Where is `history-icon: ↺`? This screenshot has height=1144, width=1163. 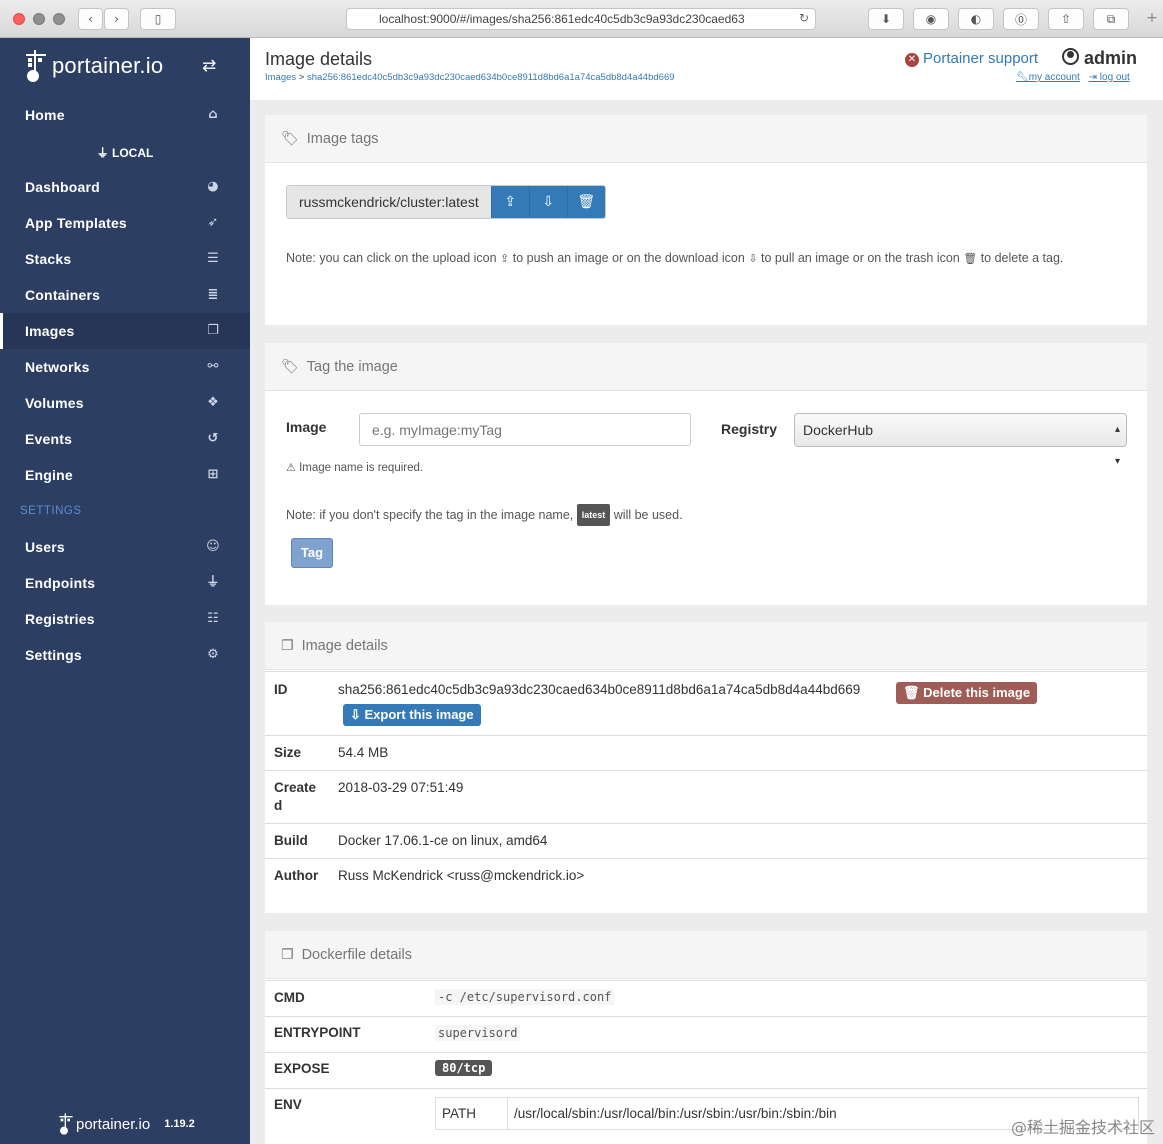 history-icon: ↺ is located at coordinates (213, 438).